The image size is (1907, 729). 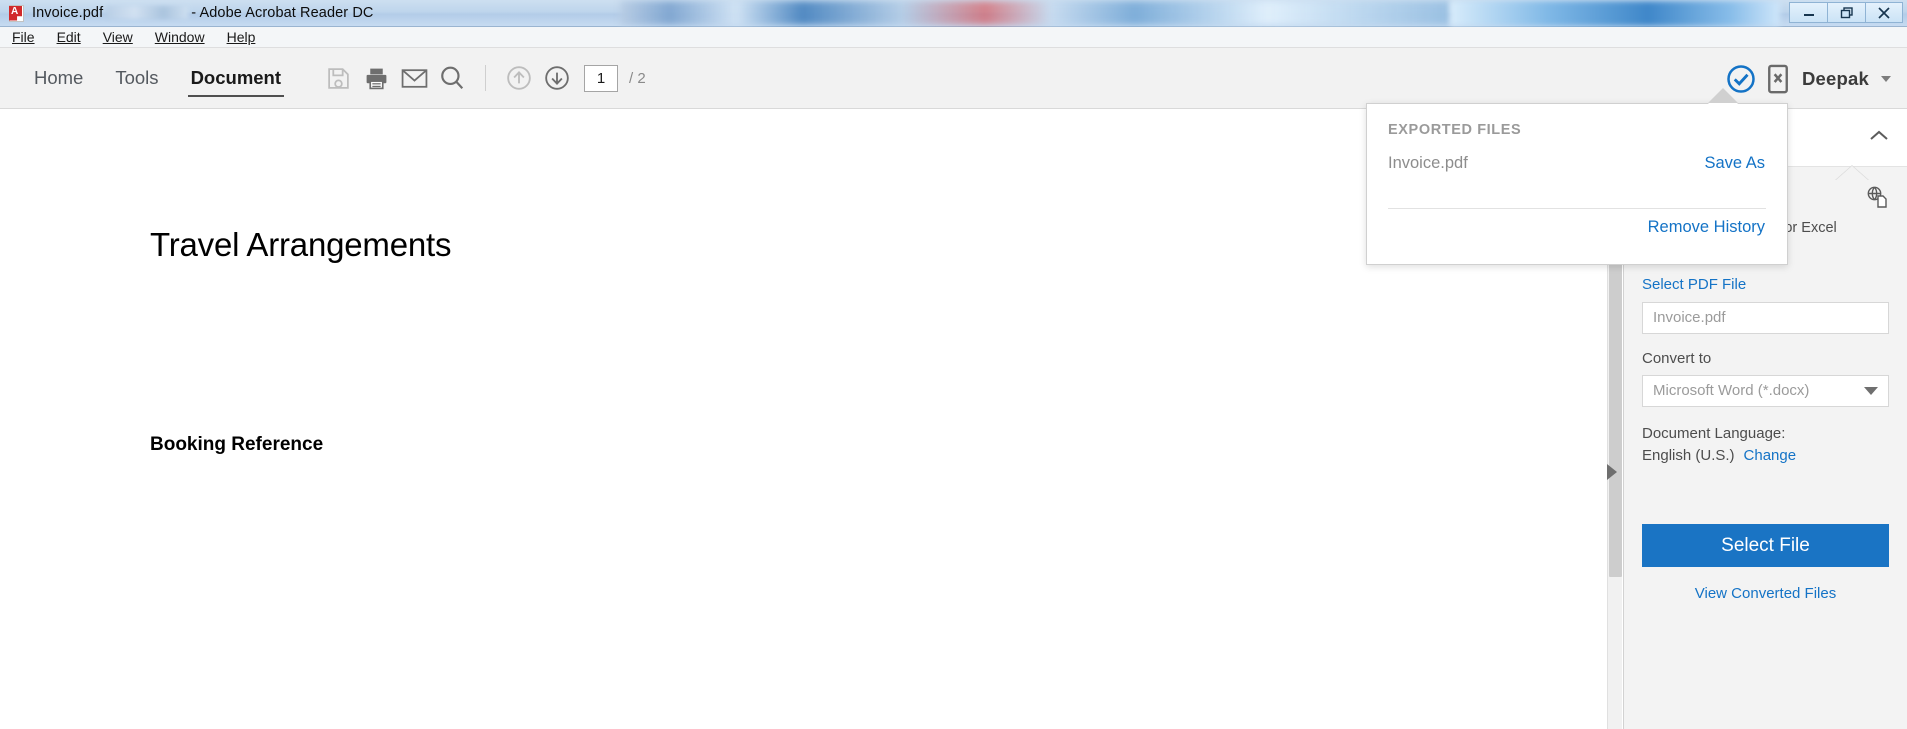 I want to click on popup-pointer, so click(x=1723, y=96).